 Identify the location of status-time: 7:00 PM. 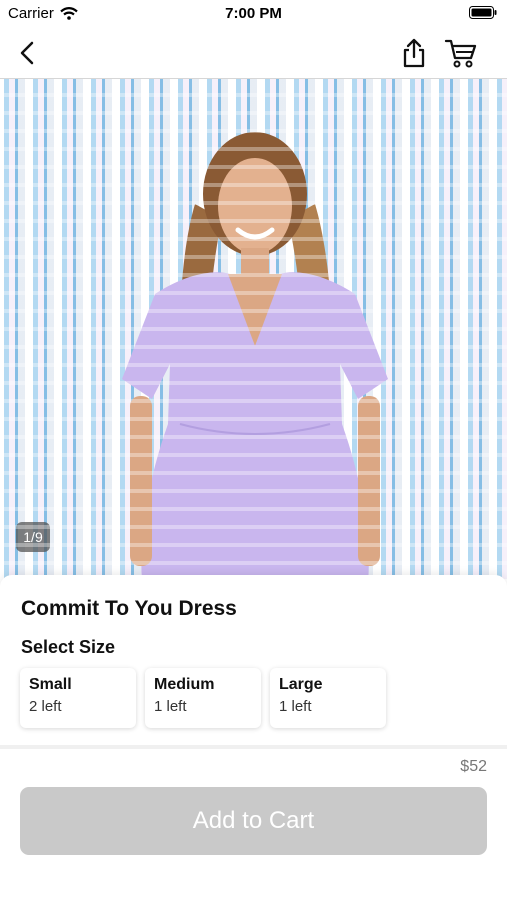
(253, 13).